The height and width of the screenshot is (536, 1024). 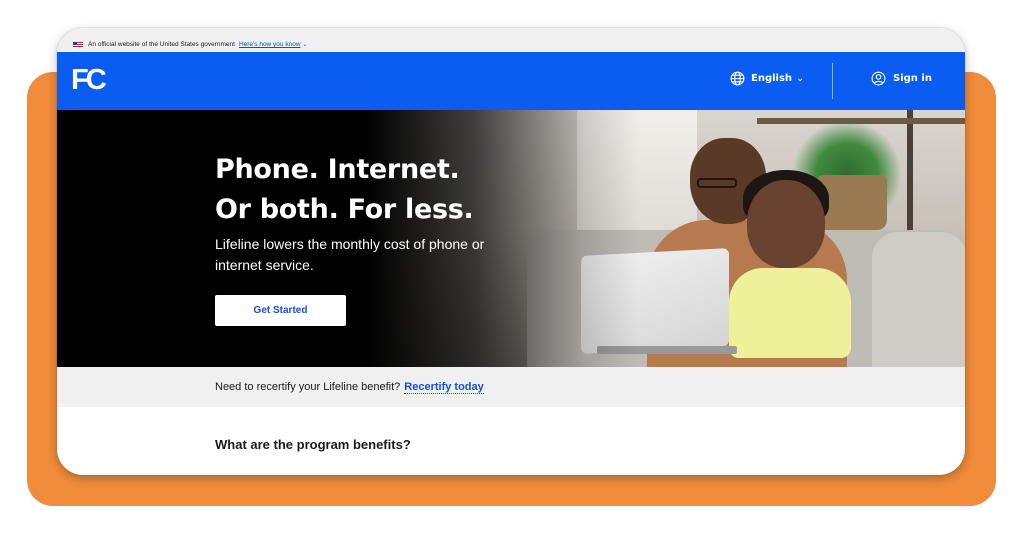 I want to click on us-flag-icon, so click(x=78, y=45).